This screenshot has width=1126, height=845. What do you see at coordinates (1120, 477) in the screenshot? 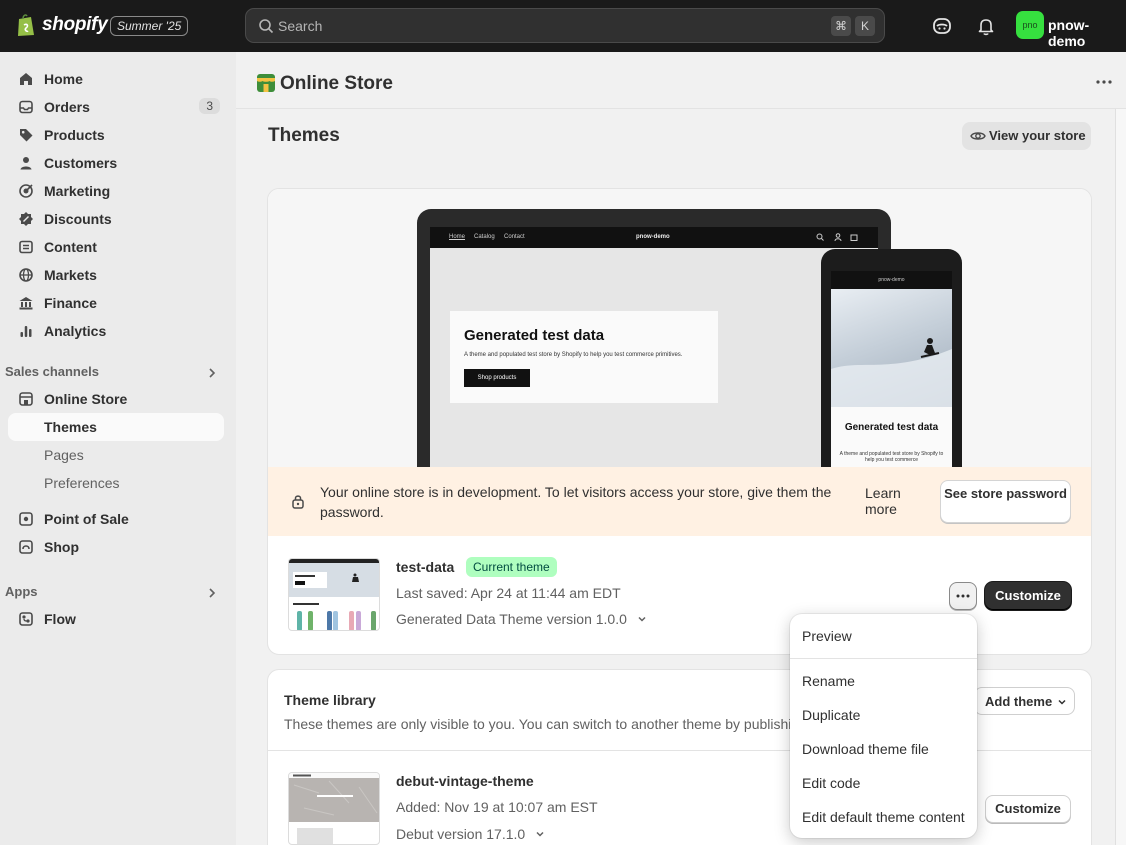
I see `scrollbar` at bounding box center [1120, 477].